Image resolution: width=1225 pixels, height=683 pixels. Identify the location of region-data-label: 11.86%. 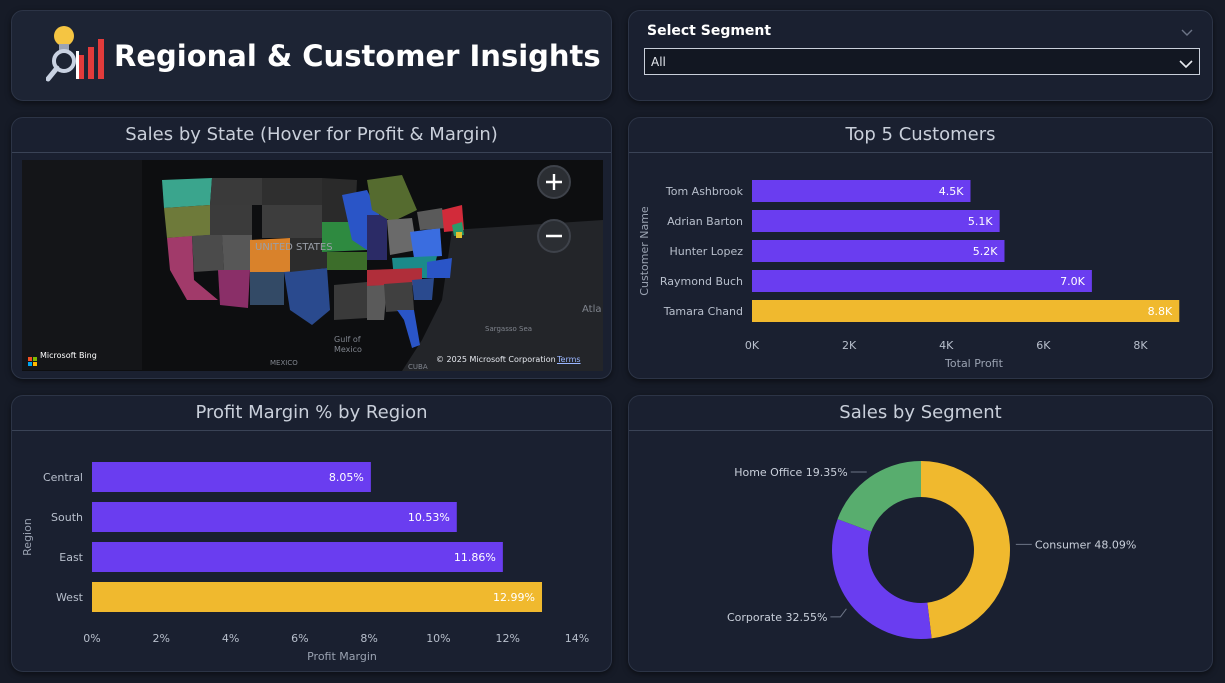
(475, 557).